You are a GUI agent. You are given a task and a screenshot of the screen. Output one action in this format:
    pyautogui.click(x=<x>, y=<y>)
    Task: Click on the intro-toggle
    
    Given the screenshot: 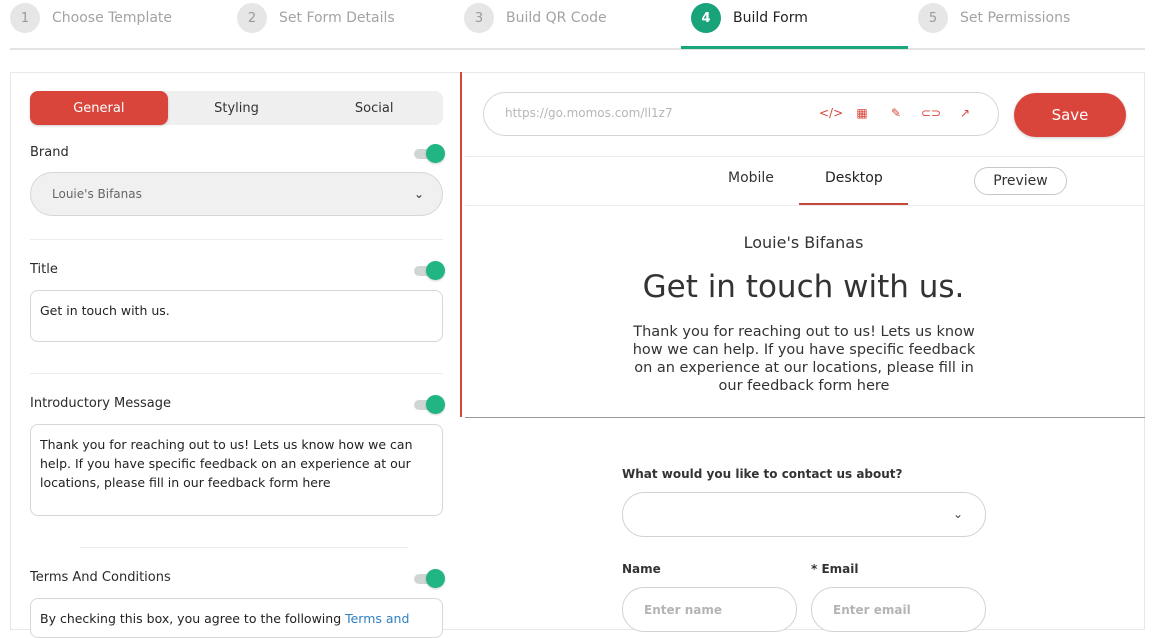 What is the action you would take?
    pyautogui.click(x=429, y=404)
    